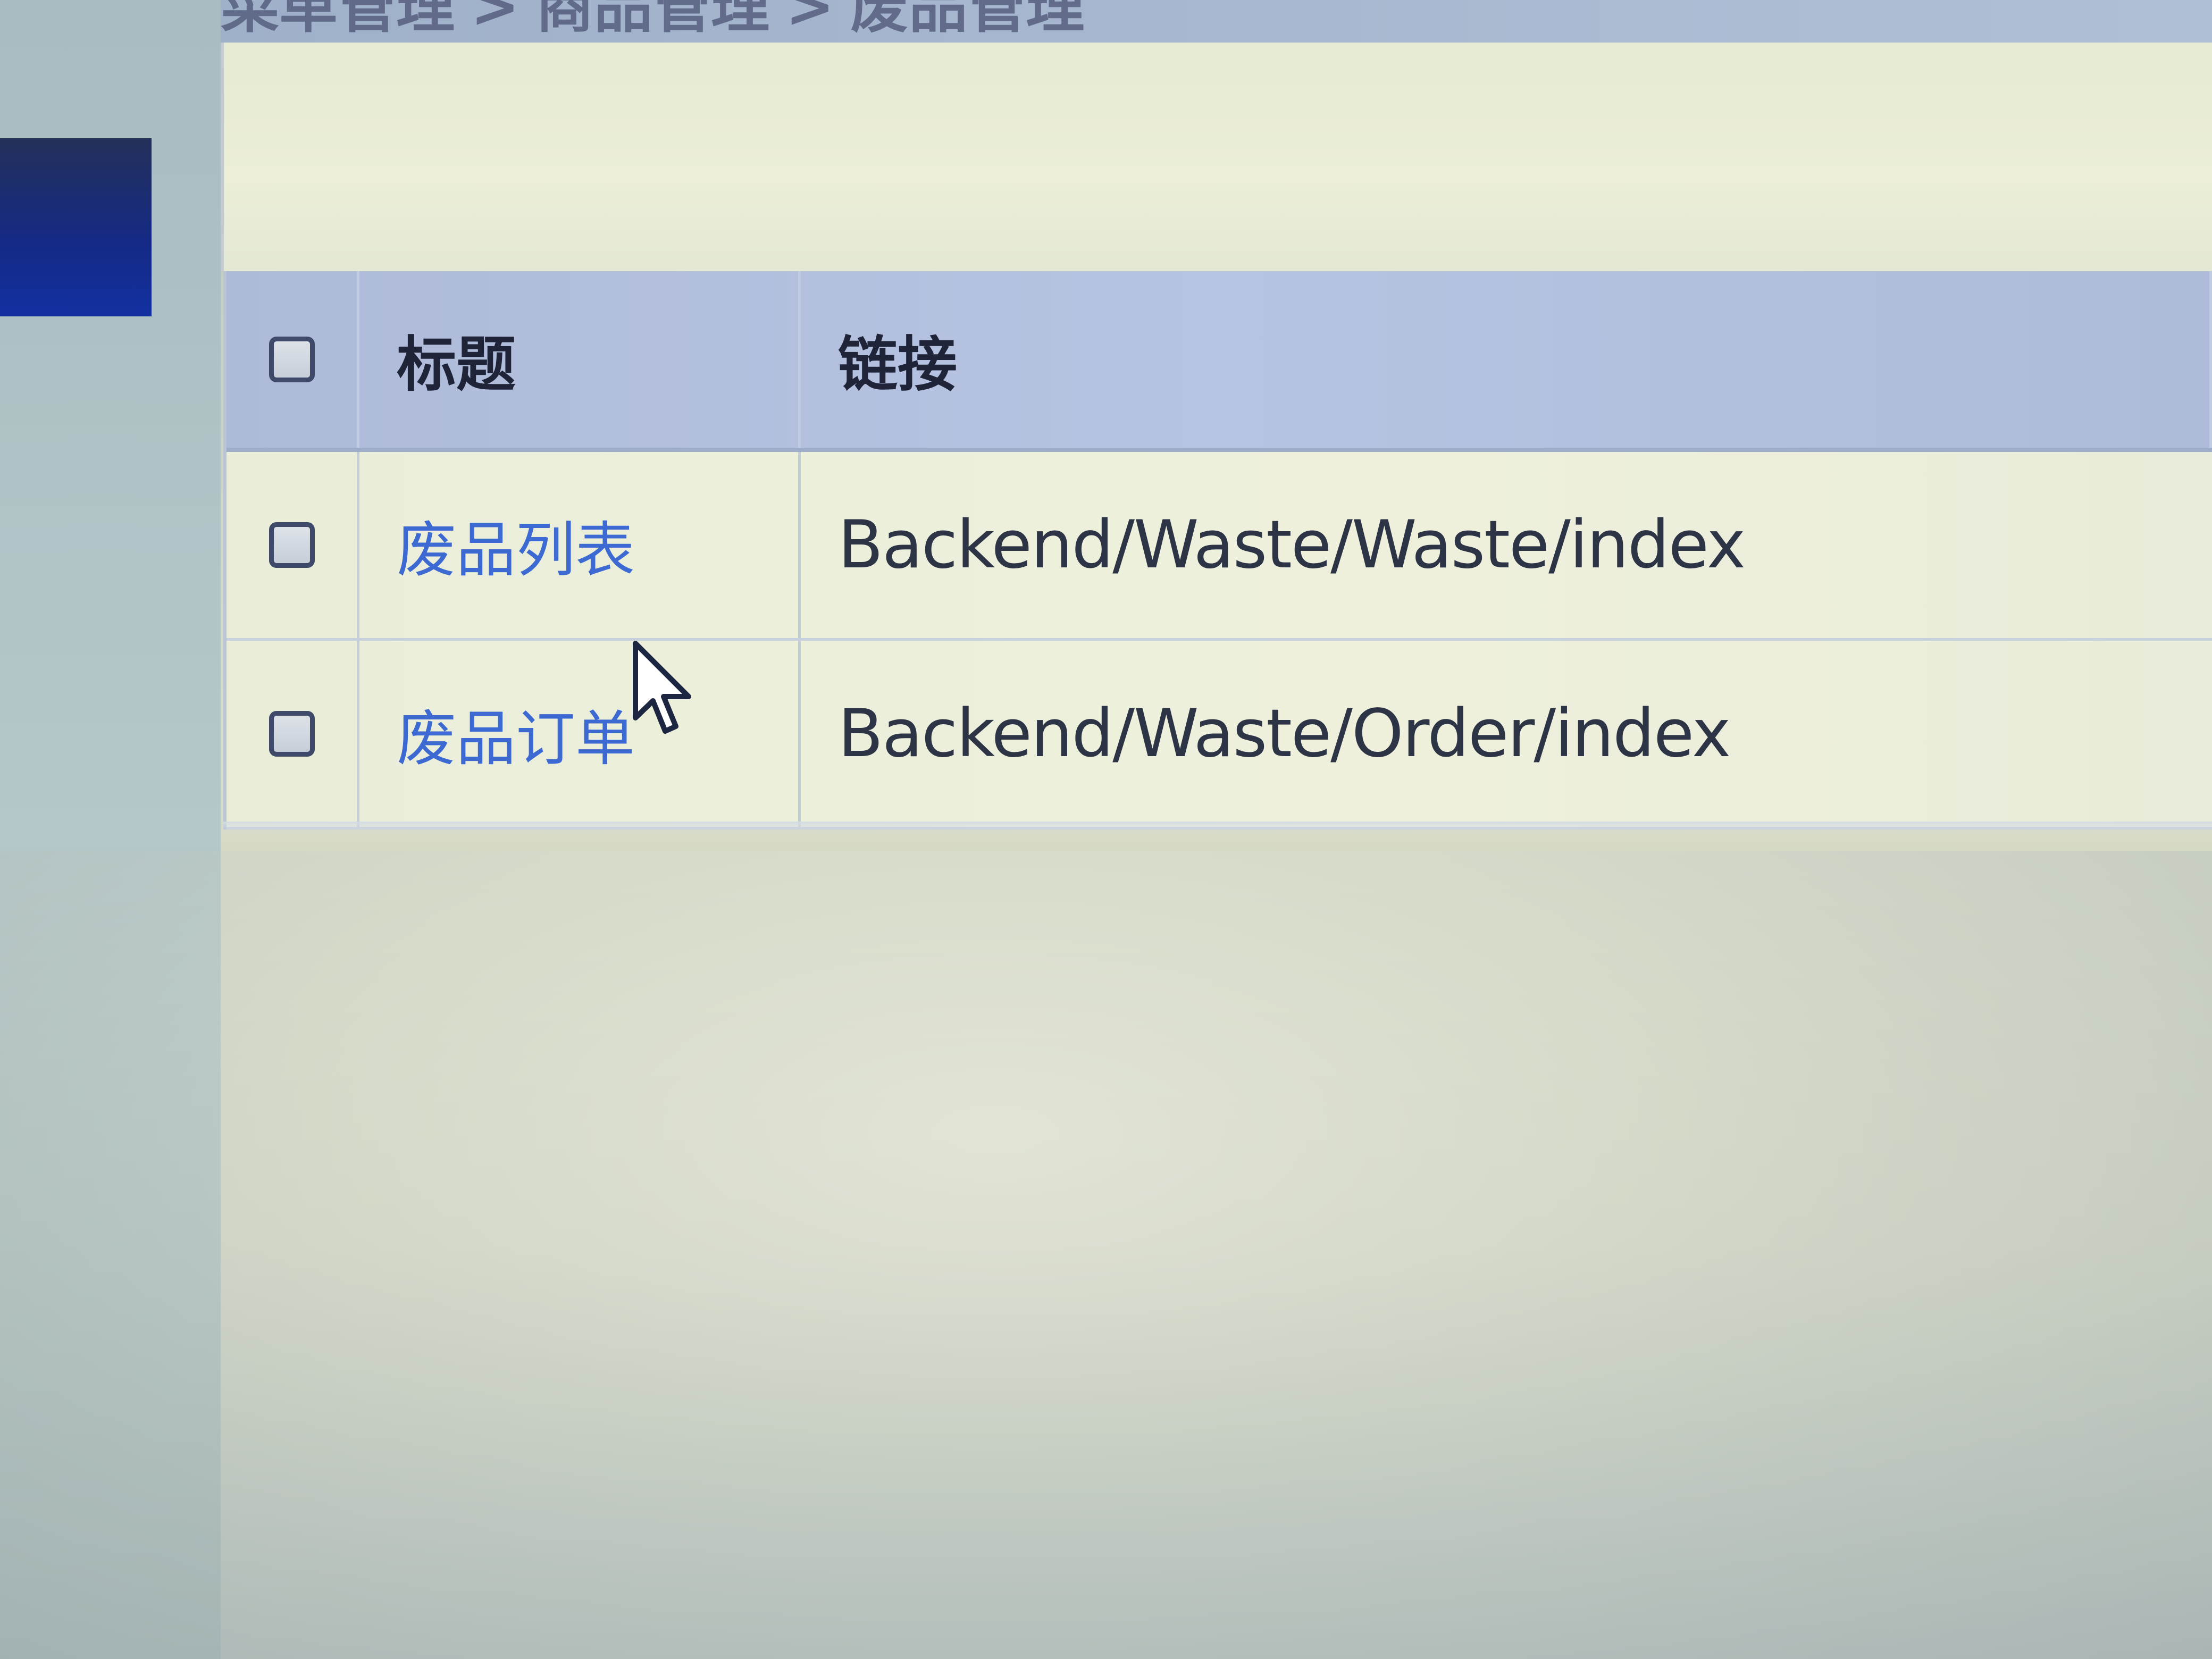 The width and height of the screenshot is (2212, 1659). Describe the element at coordinates (897, 364) in the screenshot. I see `column-header-link: 链接` at that location.